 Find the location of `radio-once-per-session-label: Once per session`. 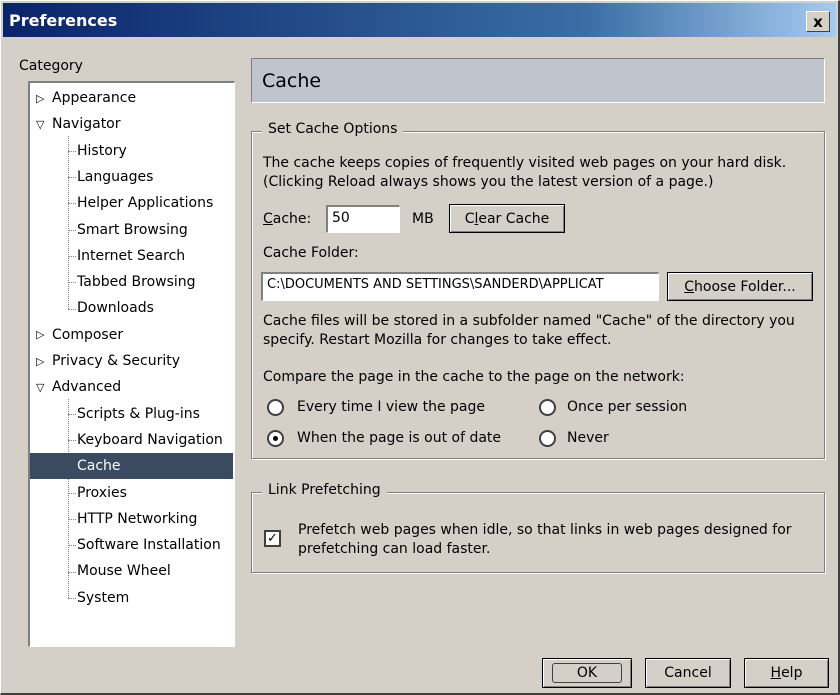

radio-once-per-session-label: Once per session is located at coordinates (627, 407).